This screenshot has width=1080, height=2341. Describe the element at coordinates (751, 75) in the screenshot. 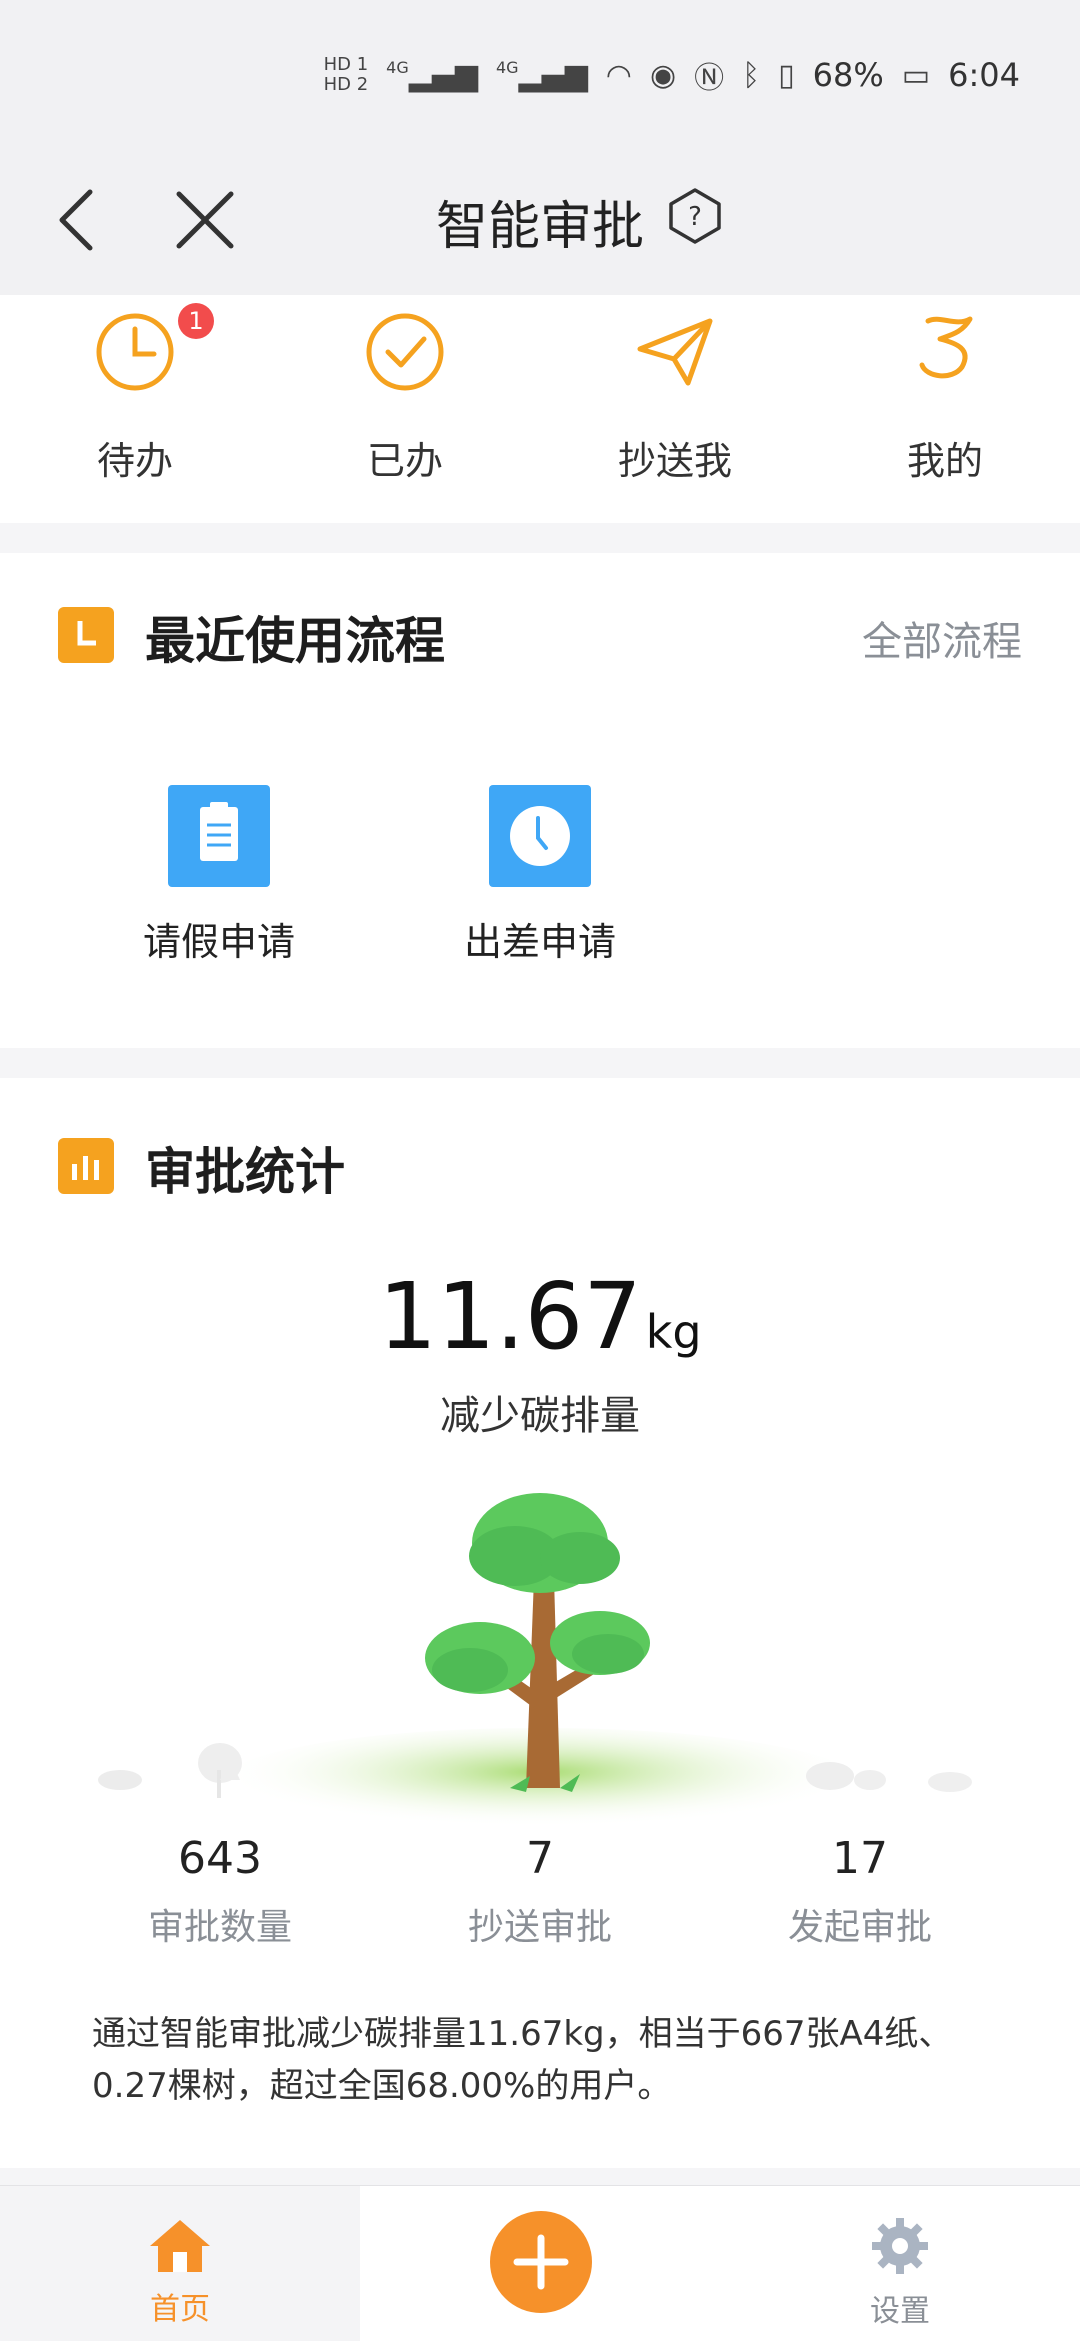

I see `bluetooth-icon: ᛒ` at that location.